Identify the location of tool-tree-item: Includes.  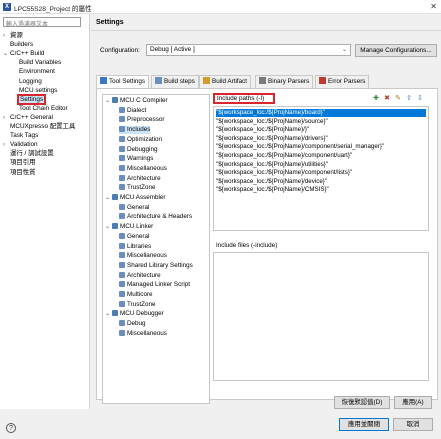
(135, 130).